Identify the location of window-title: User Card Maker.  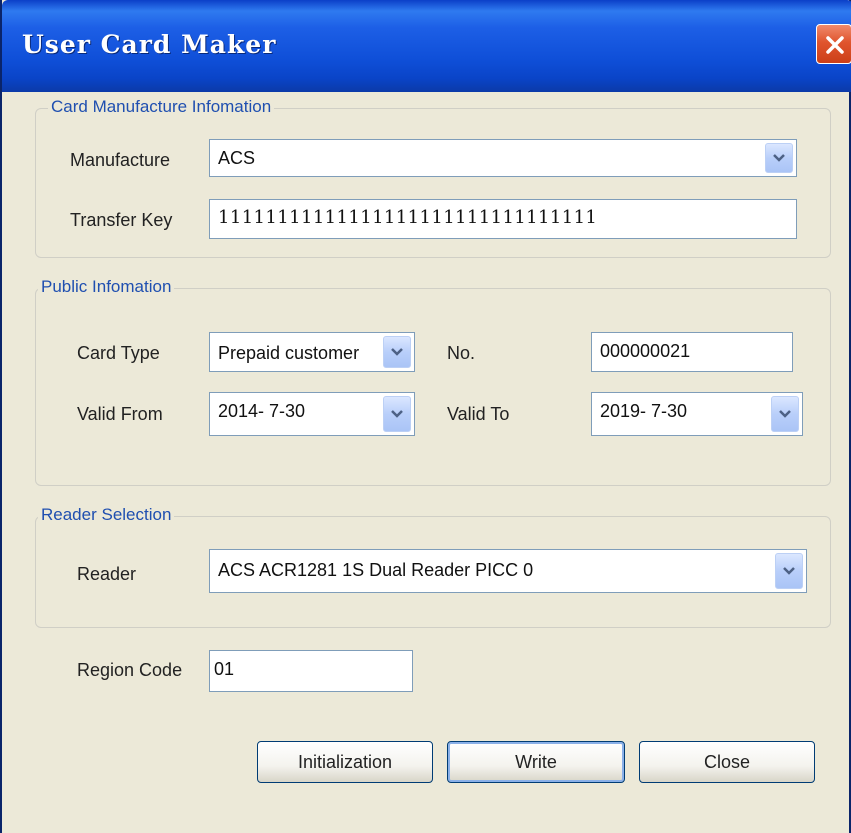
(149, 44).